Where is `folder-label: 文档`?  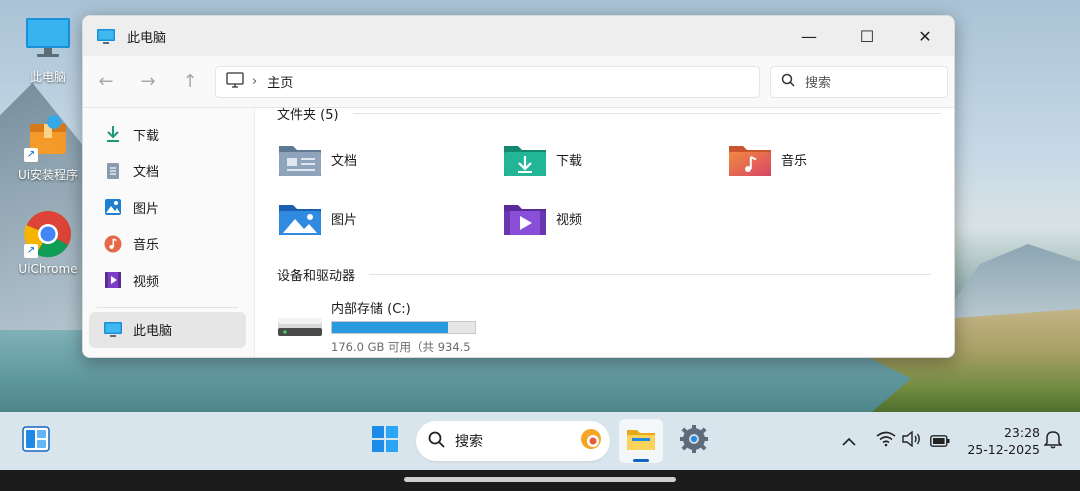
folder-label: 文档 is located at coordinates (344, 161).